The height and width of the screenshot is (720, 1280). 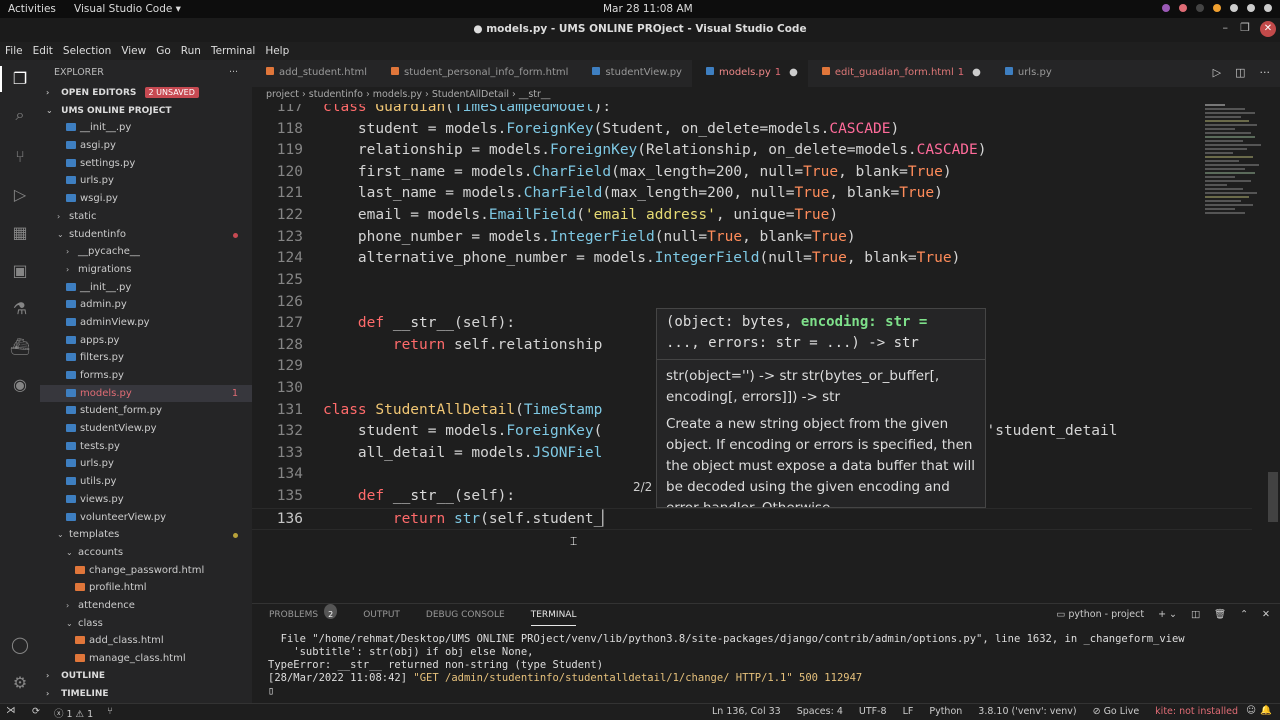 I want to click on tree-item: studentView.py, so click(x=146, y=429).